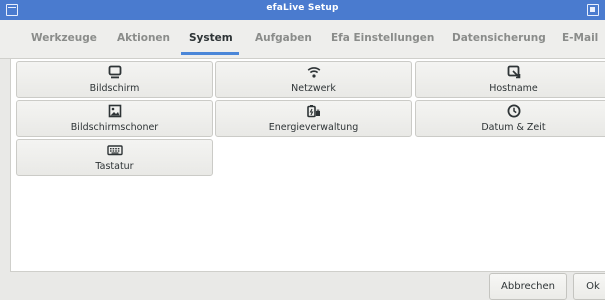  I want to click on monitor-icon, so click(114, 72).